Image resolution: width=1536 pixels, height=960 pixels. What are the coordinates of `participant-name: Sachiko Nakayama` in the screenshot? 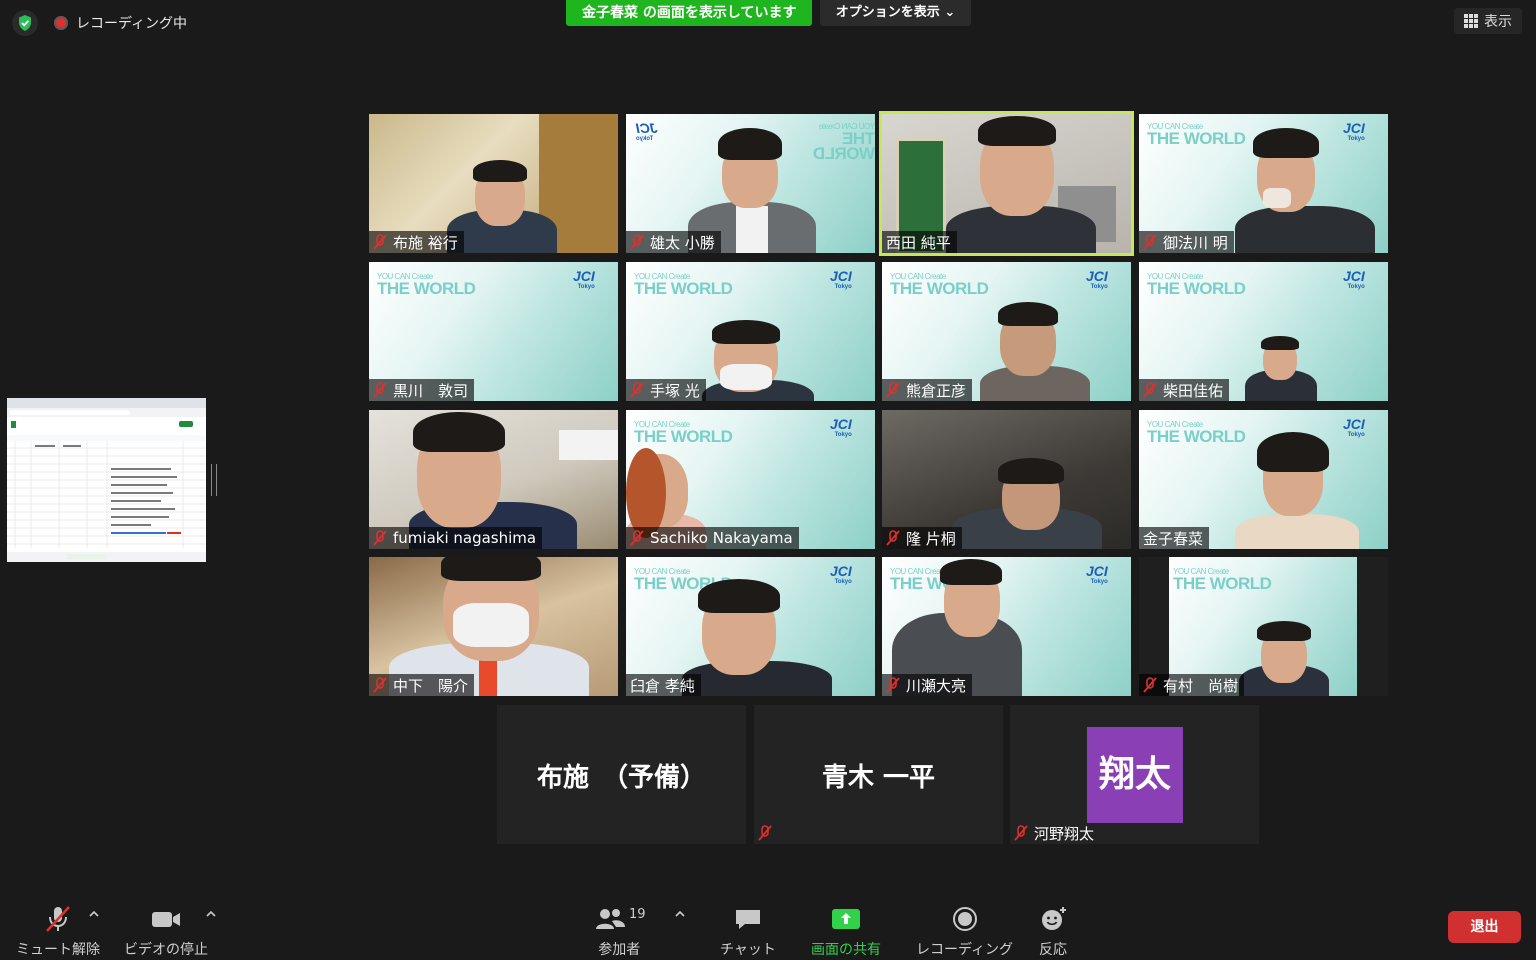 It's located at (721, 538).